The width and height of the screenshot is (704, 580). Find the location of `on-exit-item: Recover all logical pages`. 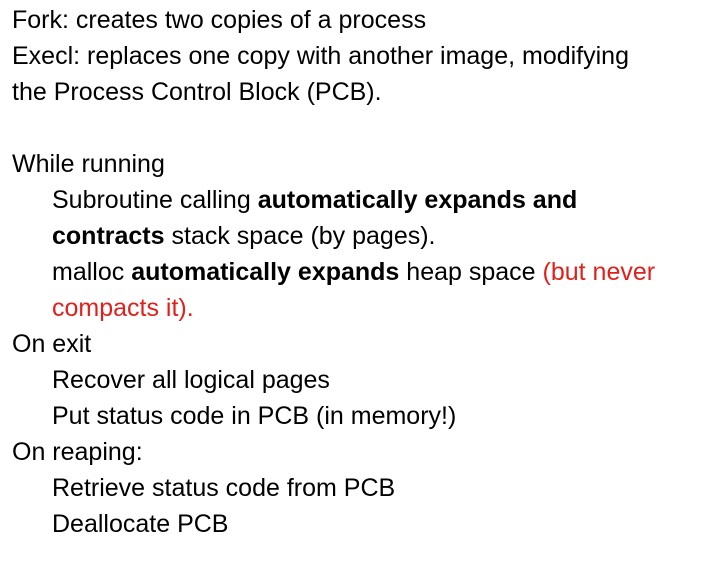

on-exit-item: Recover all logical pages is located at coordinates (191, 380).